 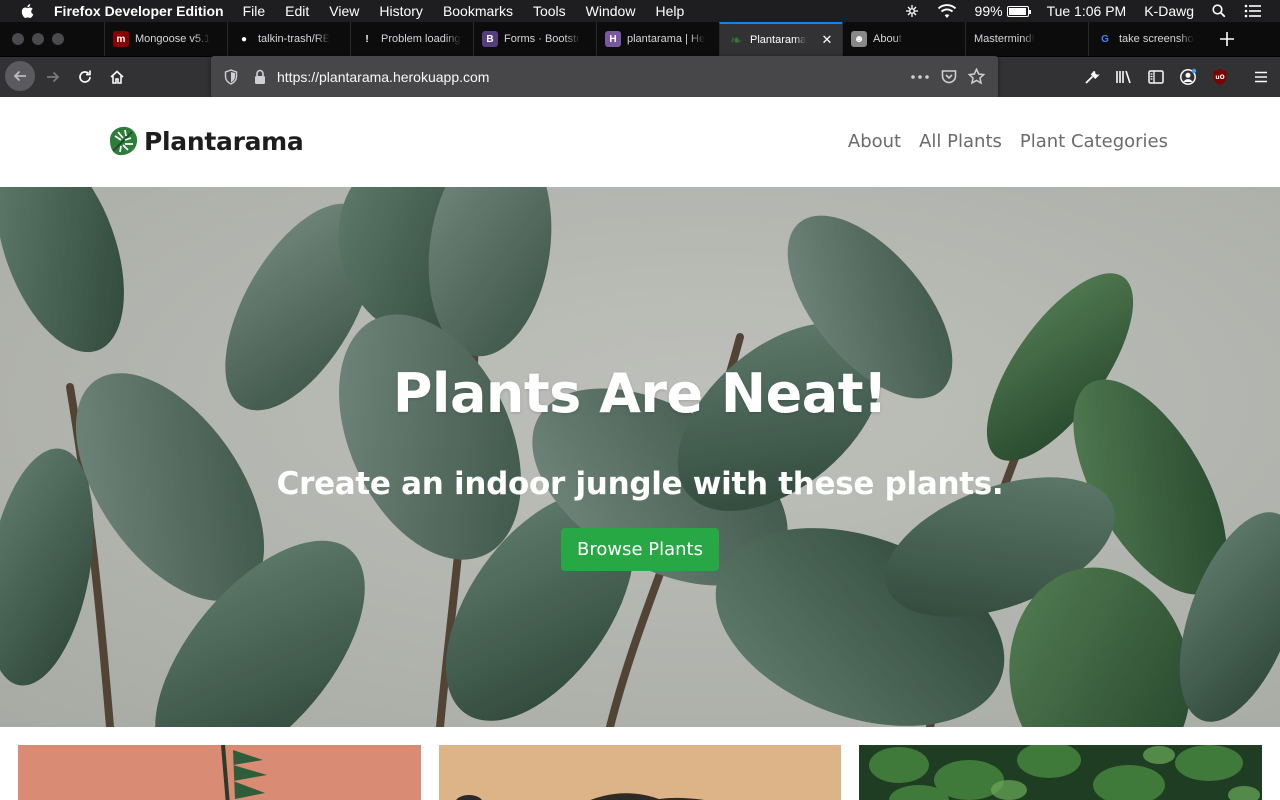 I want to click on google-icon: G, so click(x=1105, y=39).